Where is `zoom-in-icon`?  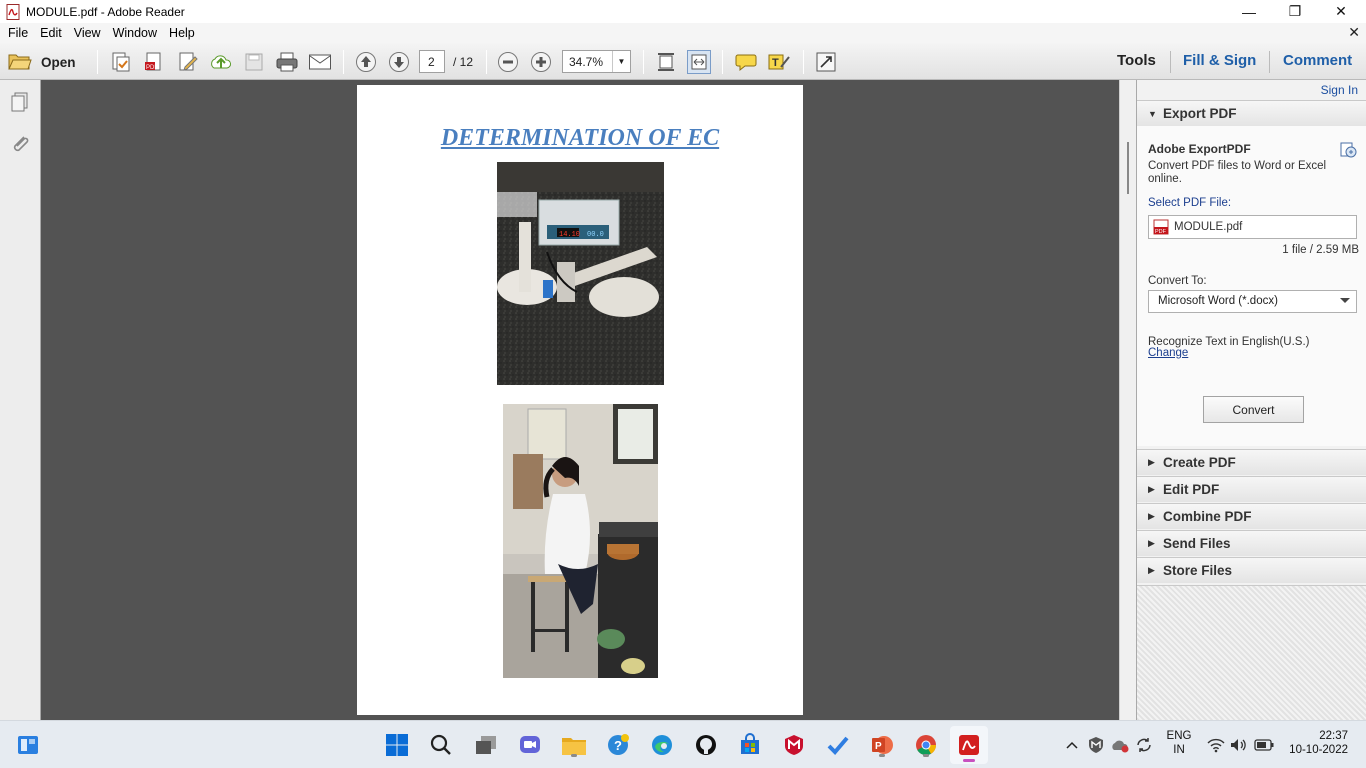 zoom-in-icon is located at coordinates (541, 62).